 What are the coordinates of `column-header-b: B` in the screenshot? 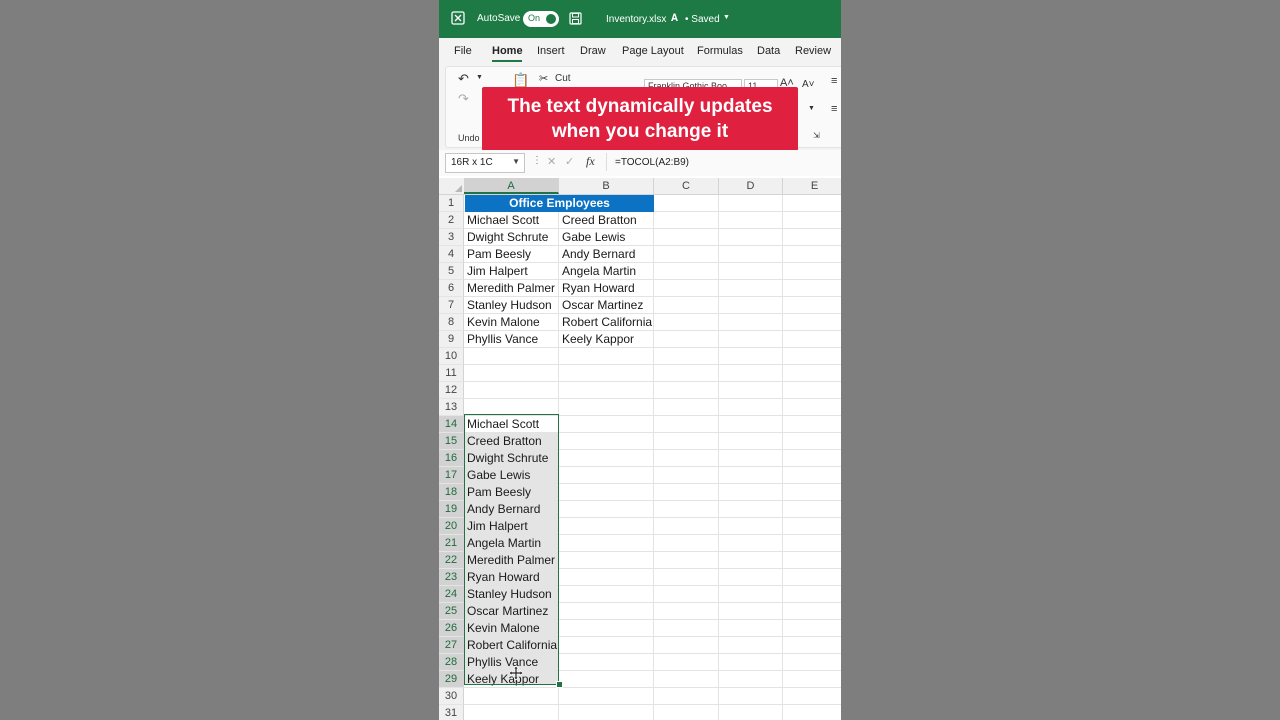 It's located at (606, 186).